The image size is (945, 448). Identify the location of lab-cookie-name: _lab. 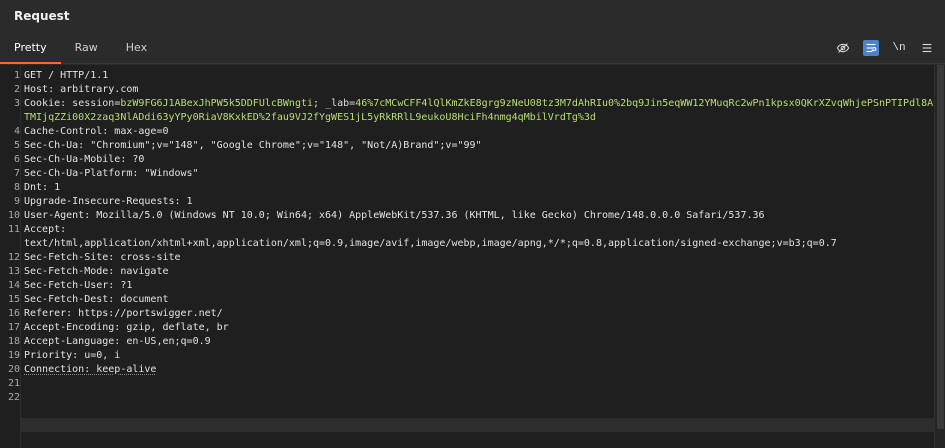
(337, 103).